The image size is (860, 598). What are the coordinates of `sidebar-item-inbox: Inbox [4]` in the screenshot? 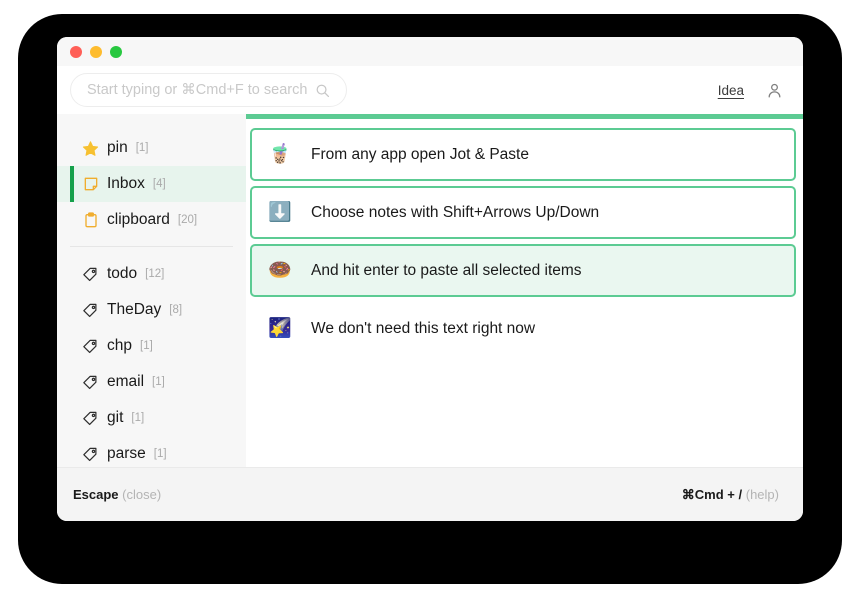 It's located at (151, 184).